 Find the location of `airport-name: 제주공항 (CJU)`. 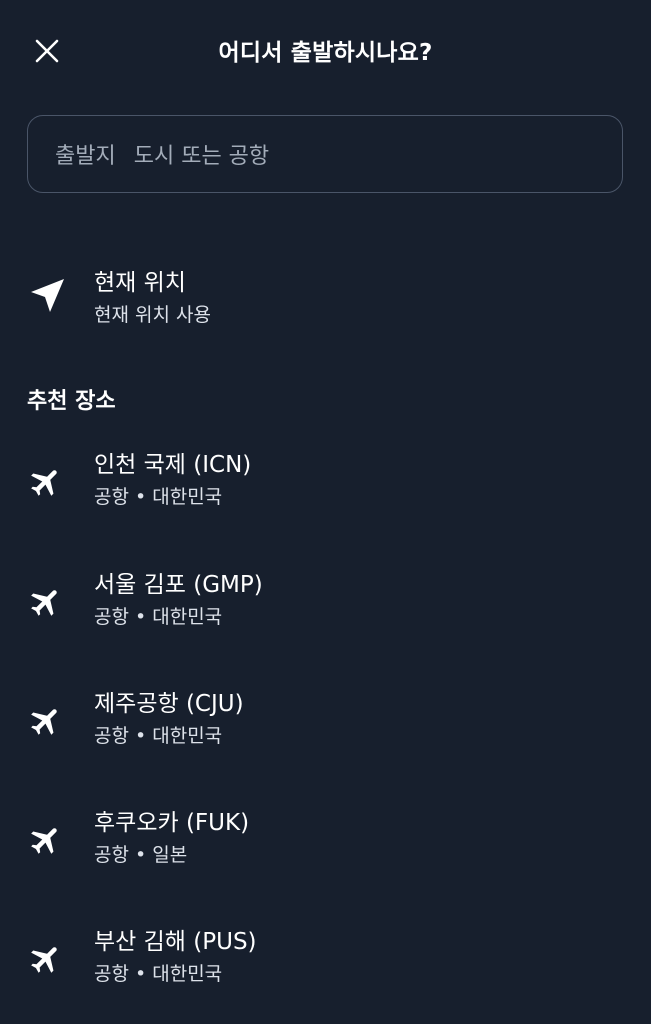

airport-name: 제주공항 (CJU) is located at coordinates (169, 704).